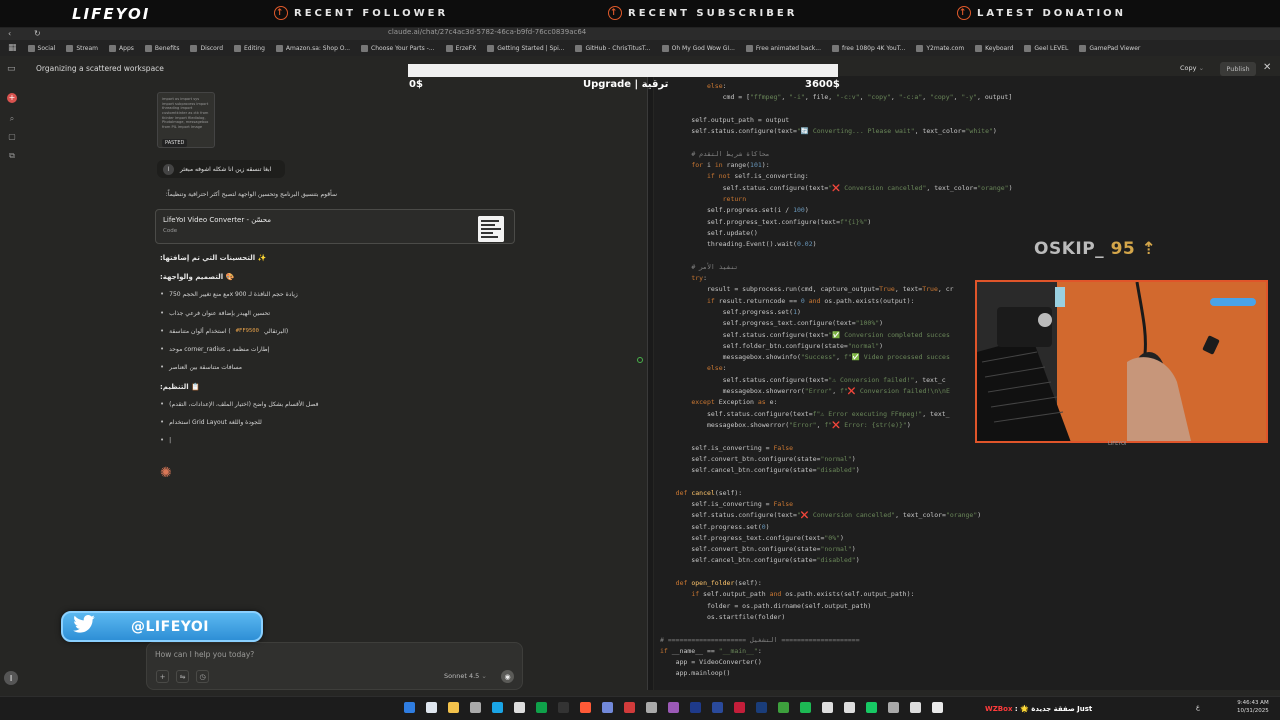 The height and width of the screenshot is (720, 1280). What do you see at coordinates (607, 707) in the screenshot?
I see `discord-icon` at bounding box center [607, 707].